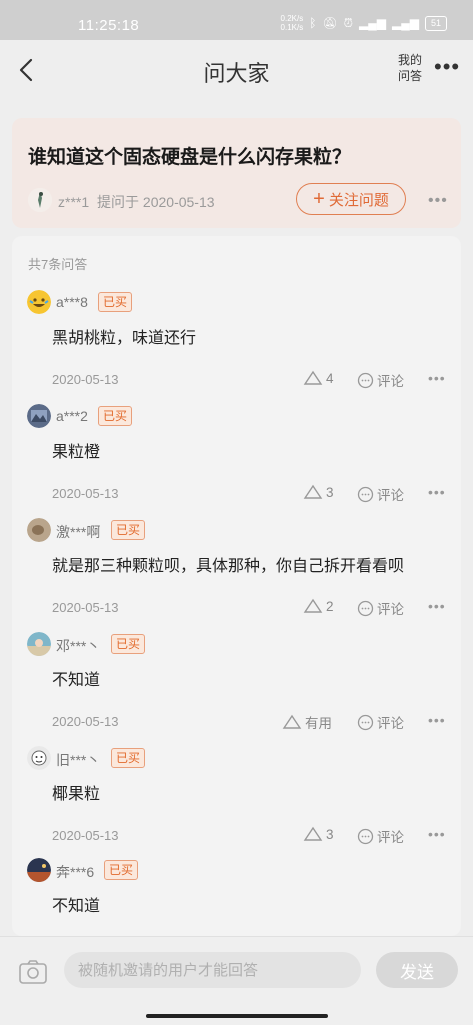 The height and width of the screenshot is (1025, 473). Describe the element at coordinates (72, 416) in the screenshot. I see `answer-username: a***2` at that location.